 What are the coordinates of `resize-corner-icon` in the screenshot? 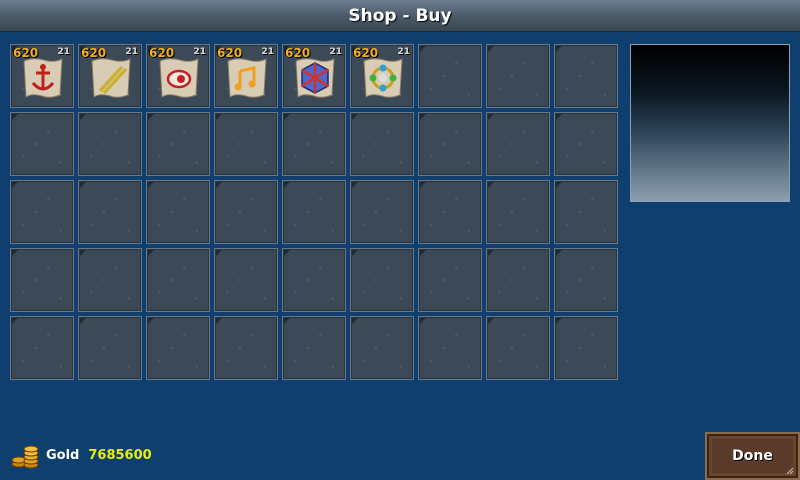 It's located at (790, 471).